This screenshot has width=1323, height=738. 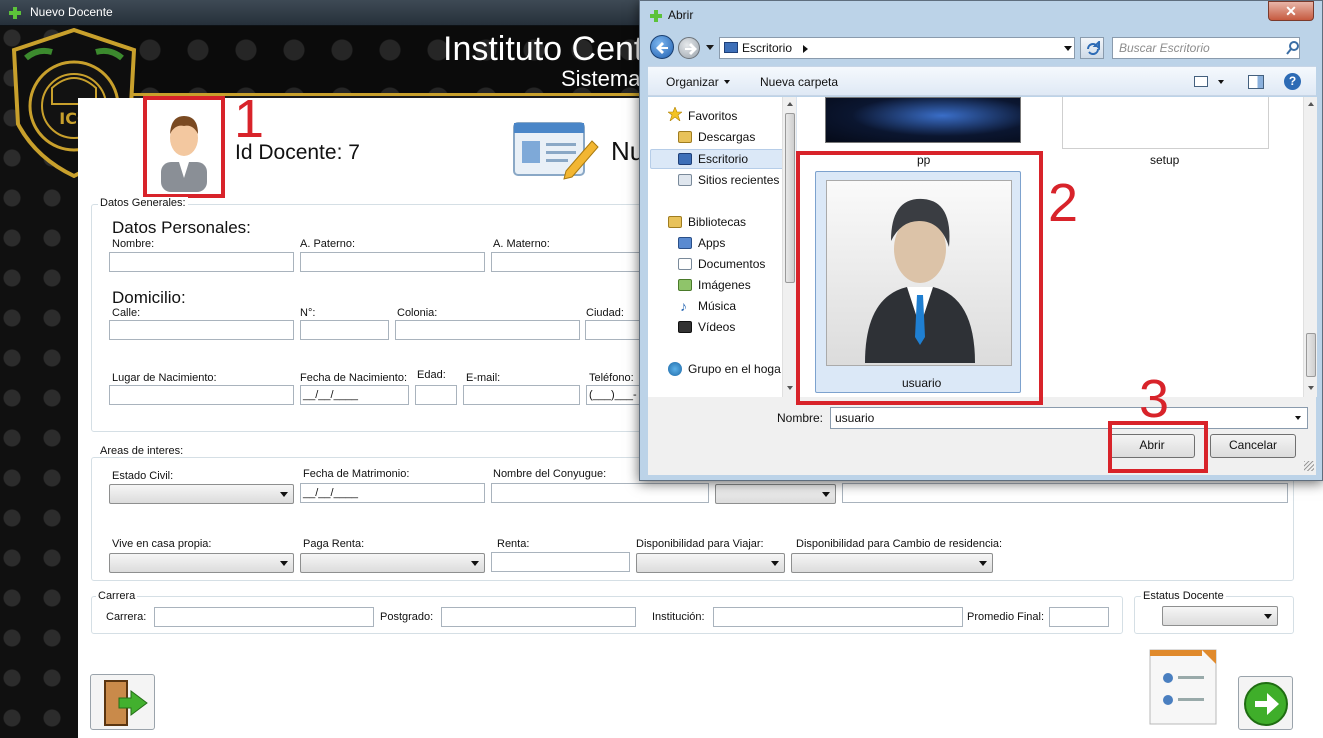 I want to click on star-icon, so click(x=675, y=114).